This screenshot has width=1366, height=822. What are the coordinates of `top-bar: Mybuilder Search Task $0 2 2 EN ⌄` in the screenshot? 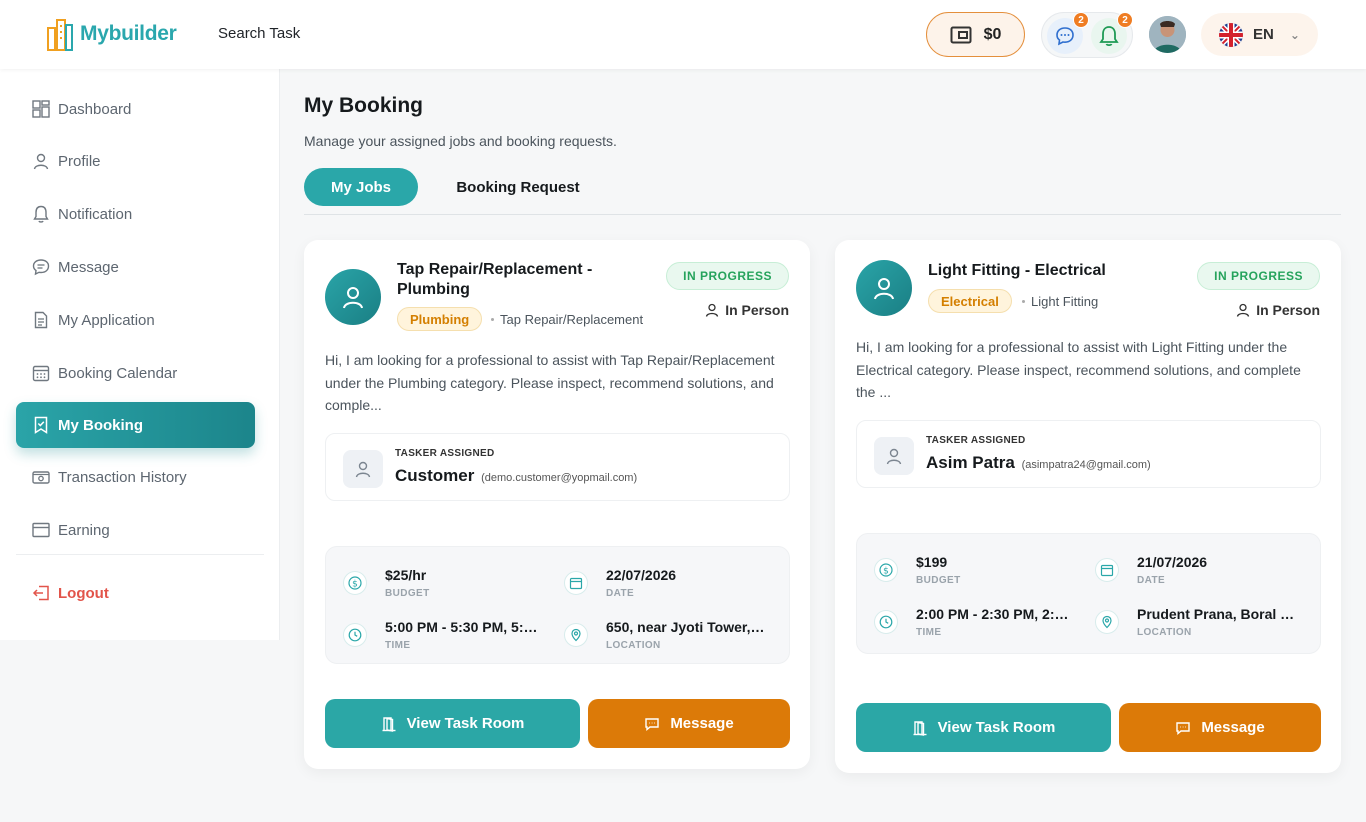 It's located at (683, 34).